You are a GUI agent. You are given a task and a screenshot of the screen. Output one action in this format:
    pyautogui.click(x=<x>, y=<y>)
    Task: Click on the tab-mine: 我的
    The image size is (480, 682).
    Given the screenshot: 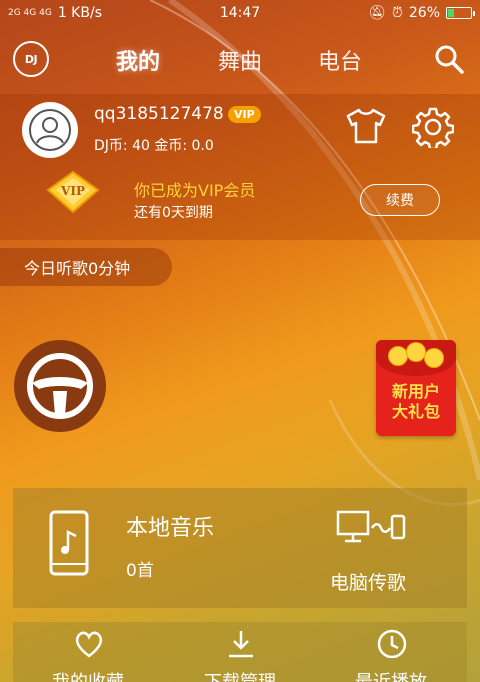 What is the action you would take?
    pyautogui.click(x=138, y=60)
    